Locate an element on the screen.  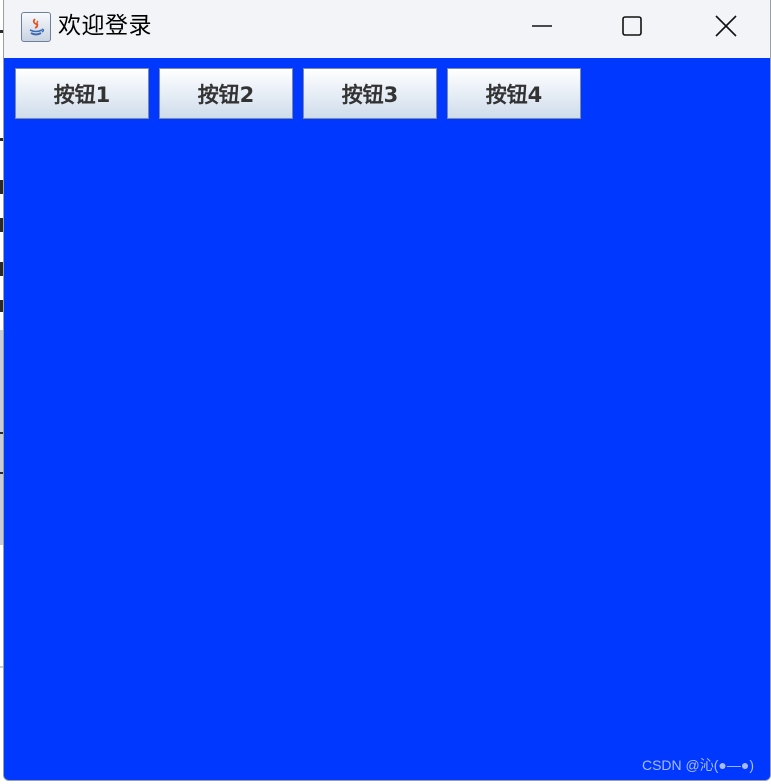
window-title: 欢迎登录 is located at coordinates (105, 26).